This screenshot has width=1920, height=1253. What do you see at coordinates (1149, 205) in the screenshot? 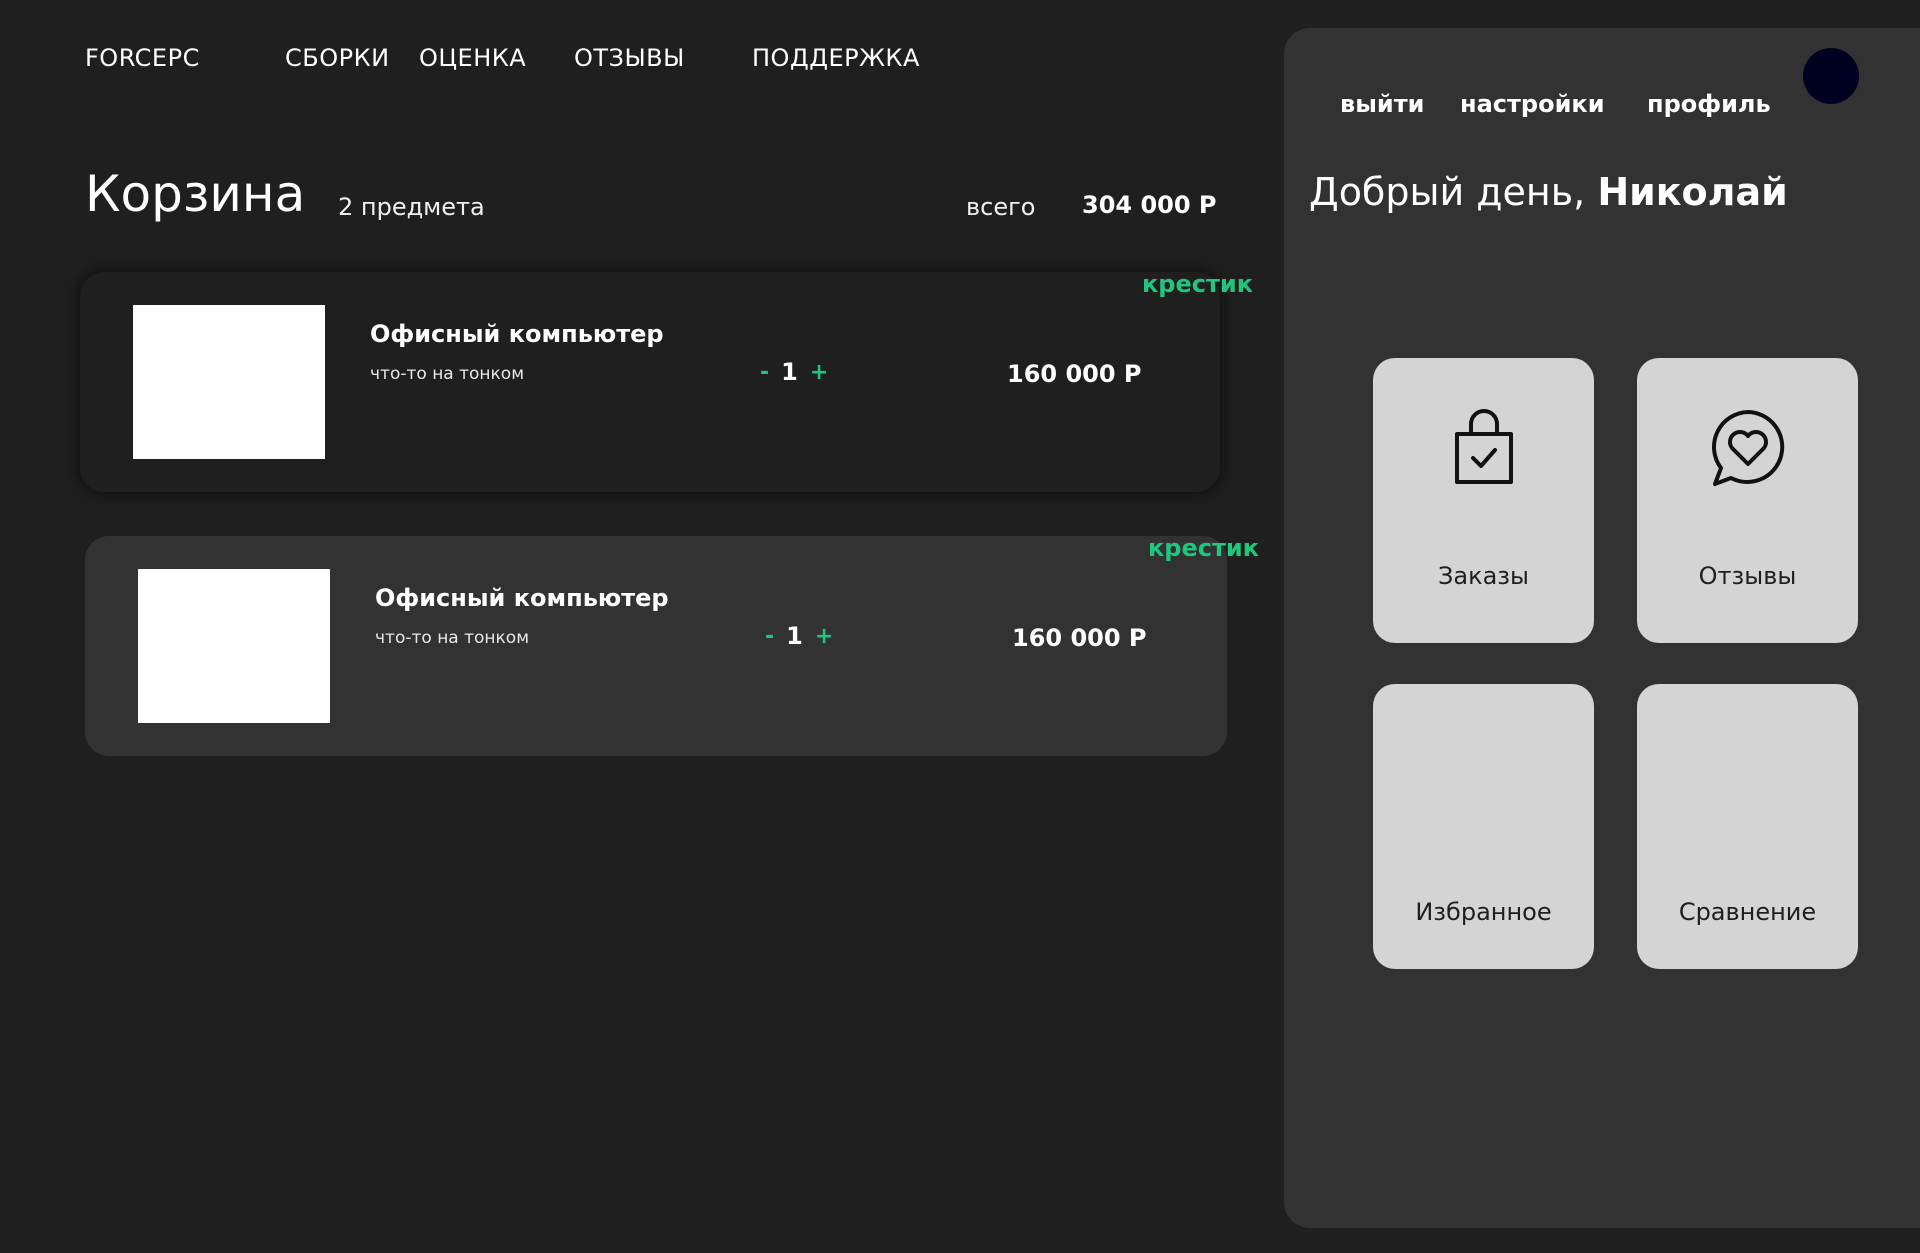
I see `total-value: 304 000 Р` at bounding box center [1149, 205].